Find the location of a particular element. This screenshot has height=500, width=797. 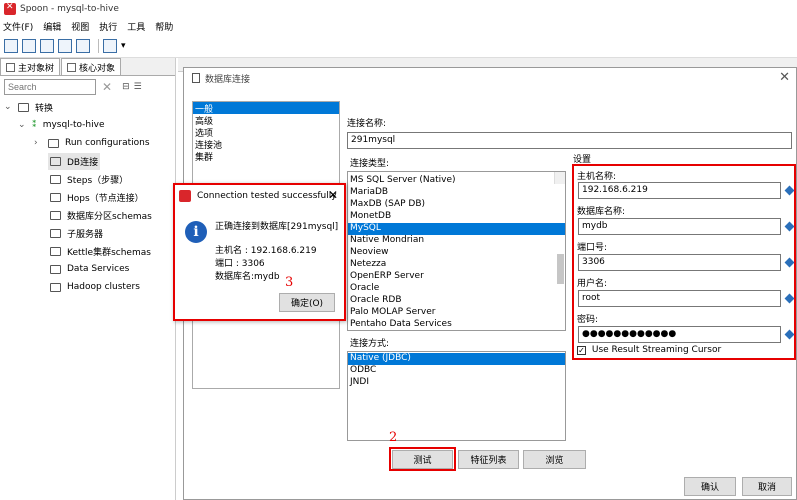

password-field: ●●●●●●●●●●●● is located at coordinates (679, 334).